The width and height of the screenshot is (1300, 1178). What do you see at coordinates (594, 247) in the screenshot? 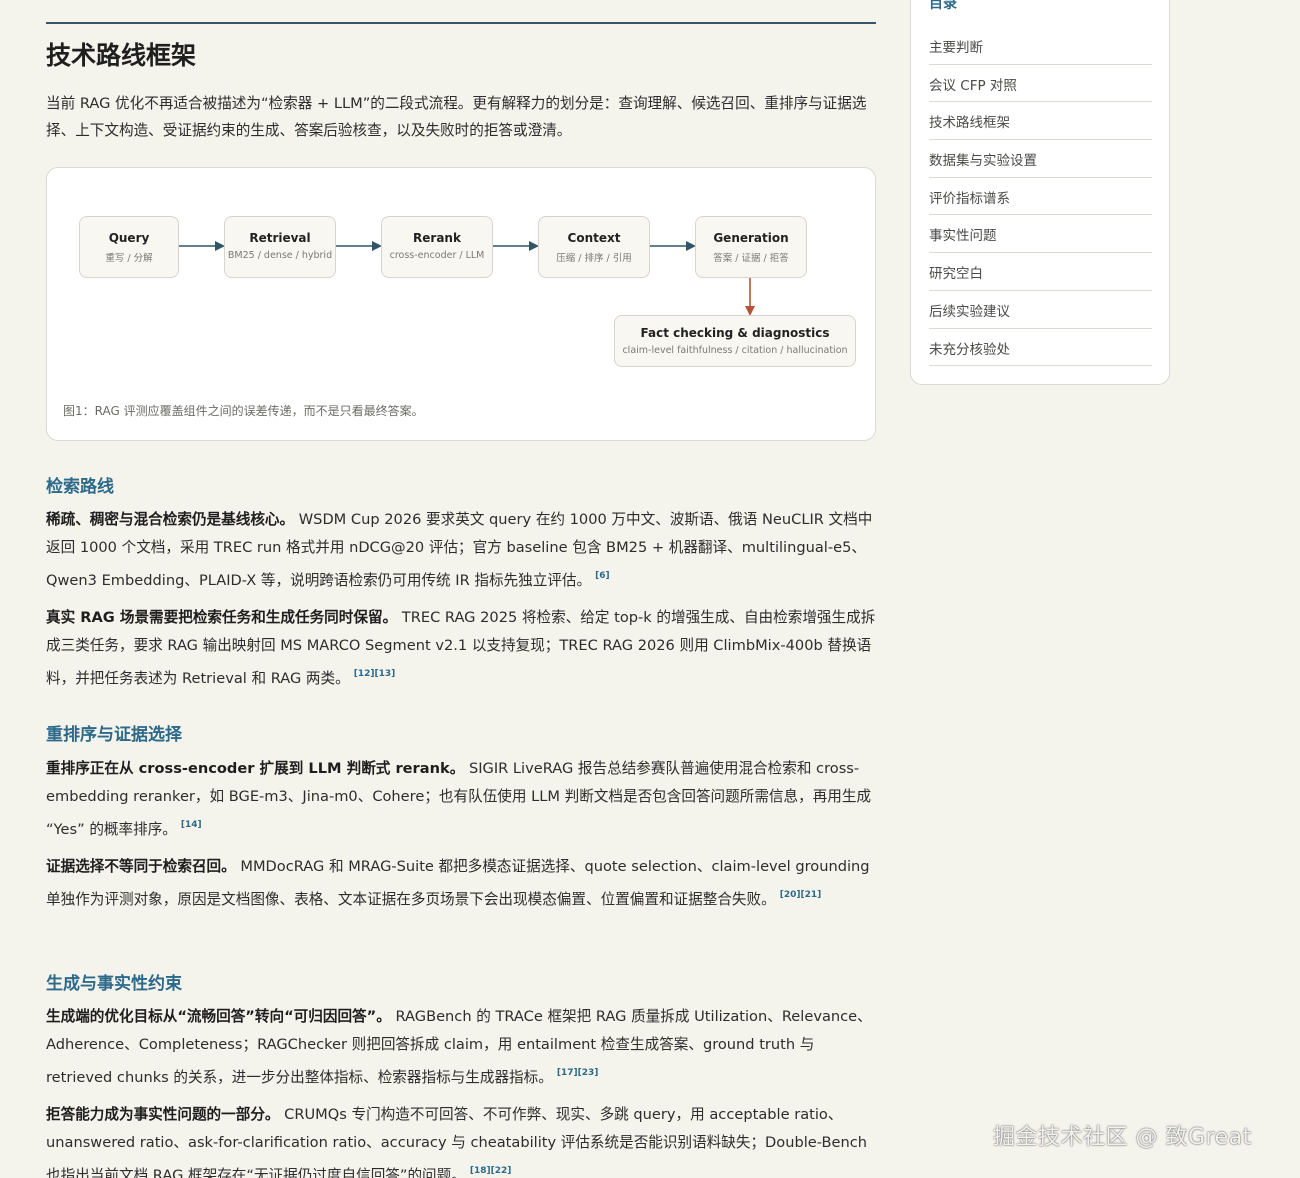
I see `node-context: Context 压缩 / 排序 / 引用` at bounding box center [594, 247].